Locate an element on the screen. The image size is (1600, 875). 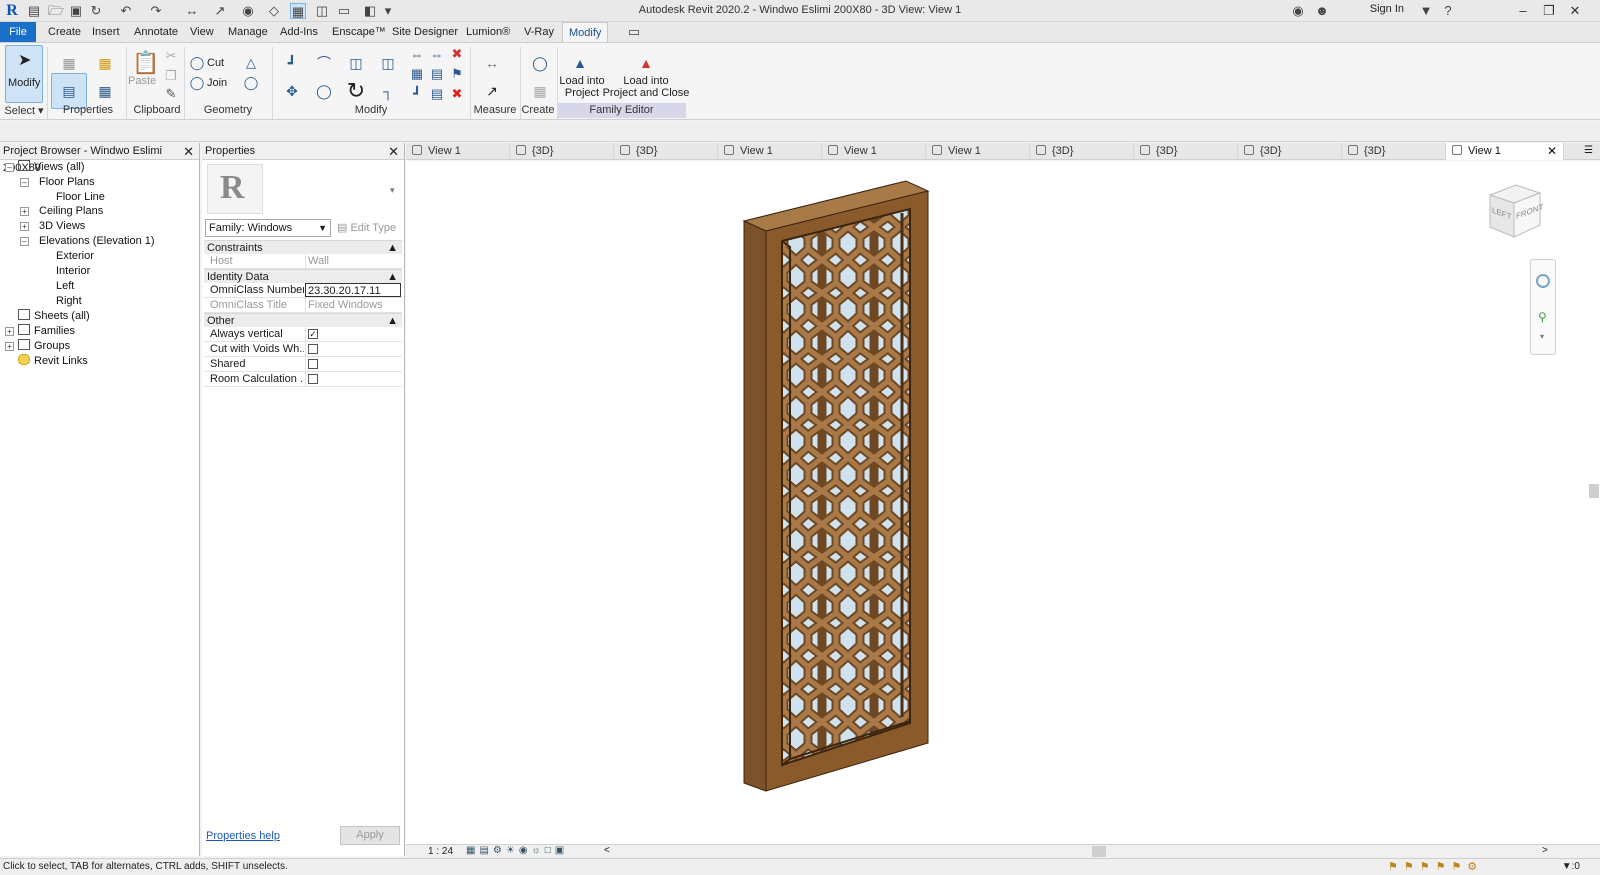
section-identity-data: Identity Data ▲ is located at coordinates (303, 276).